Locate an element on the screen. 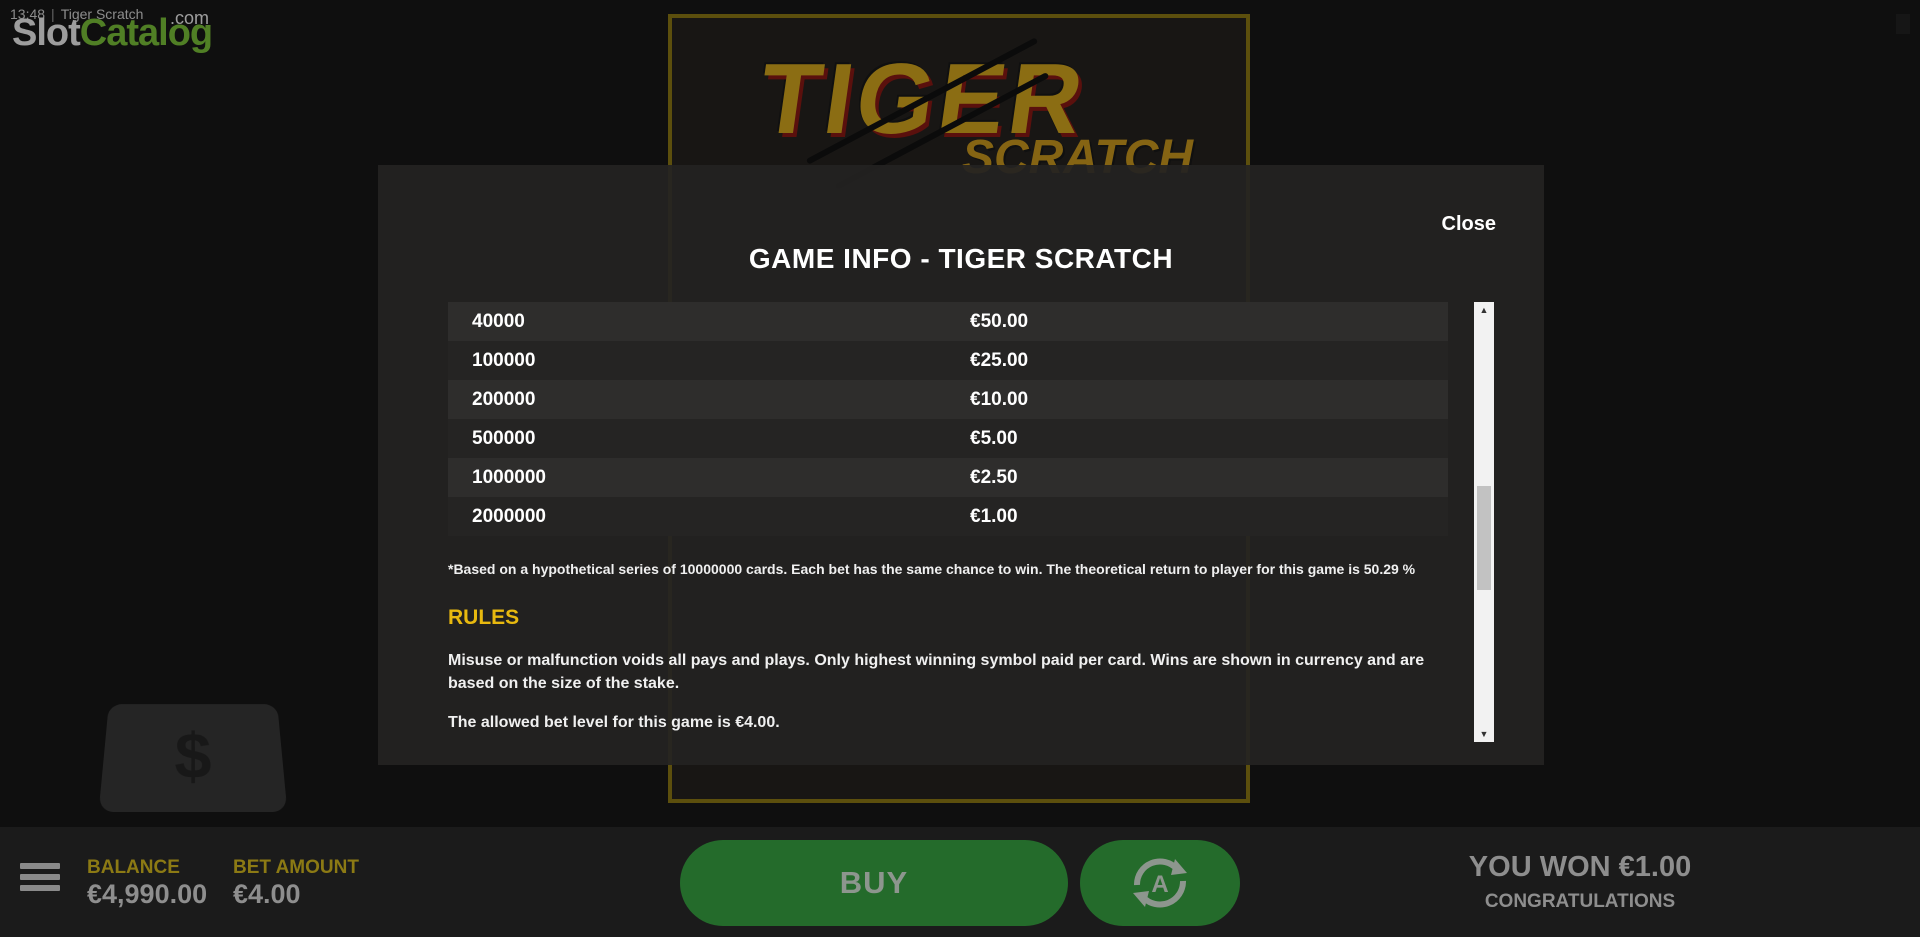 The height and width of the screenshot is (937, 1920). autoplay-icon: A is located at coordinates (1160, 883).